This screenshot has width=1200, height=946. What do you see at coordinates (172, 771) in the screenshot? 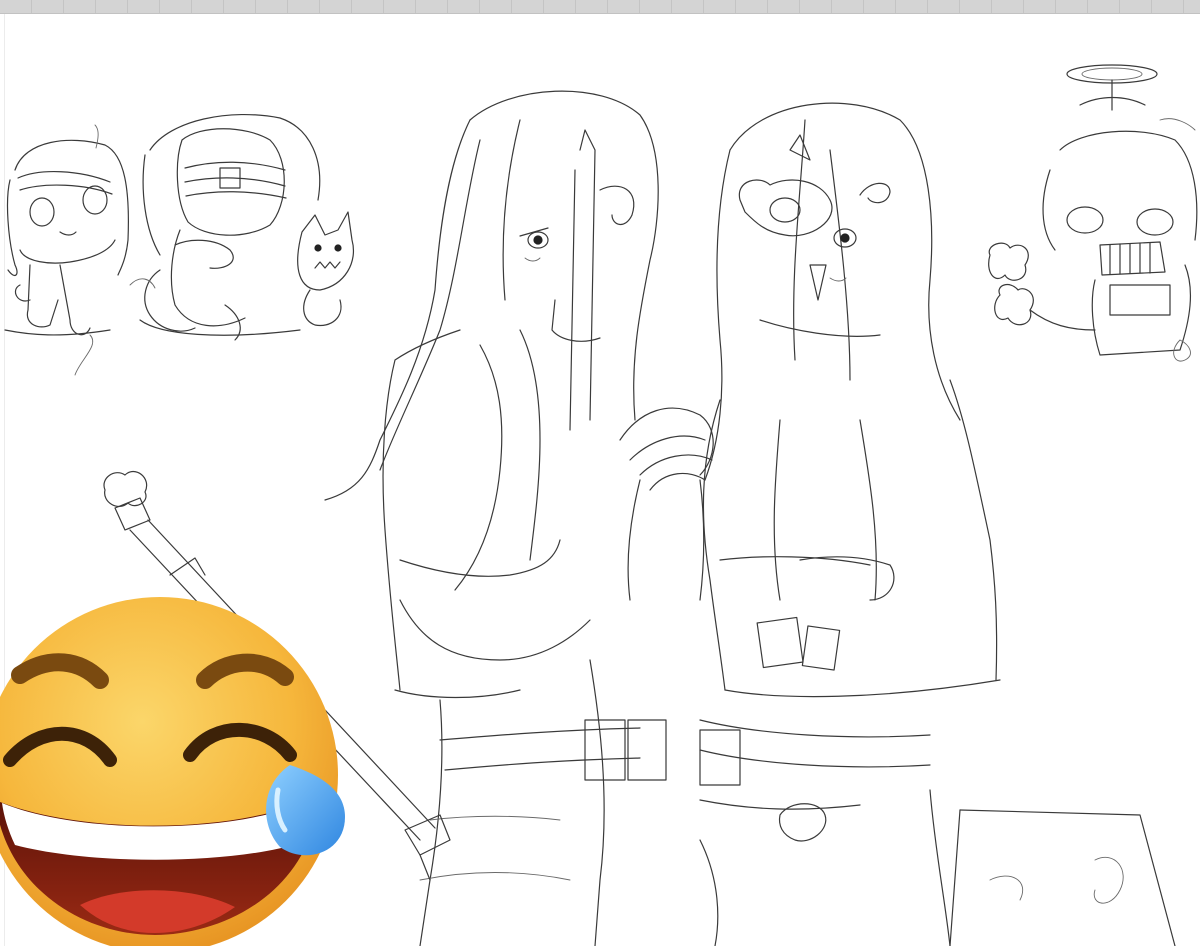
I see `face-with-tears-of-joy-icon` at bounding box center [172, 771].